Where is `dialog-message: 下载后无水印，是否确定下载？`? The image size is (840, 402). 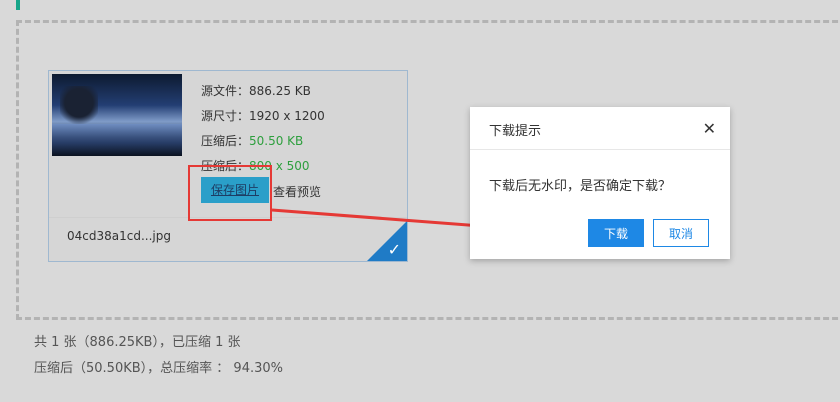 dialog-message: 下载后无水印，是否确定下载？ is located at coordinates (580, 186).